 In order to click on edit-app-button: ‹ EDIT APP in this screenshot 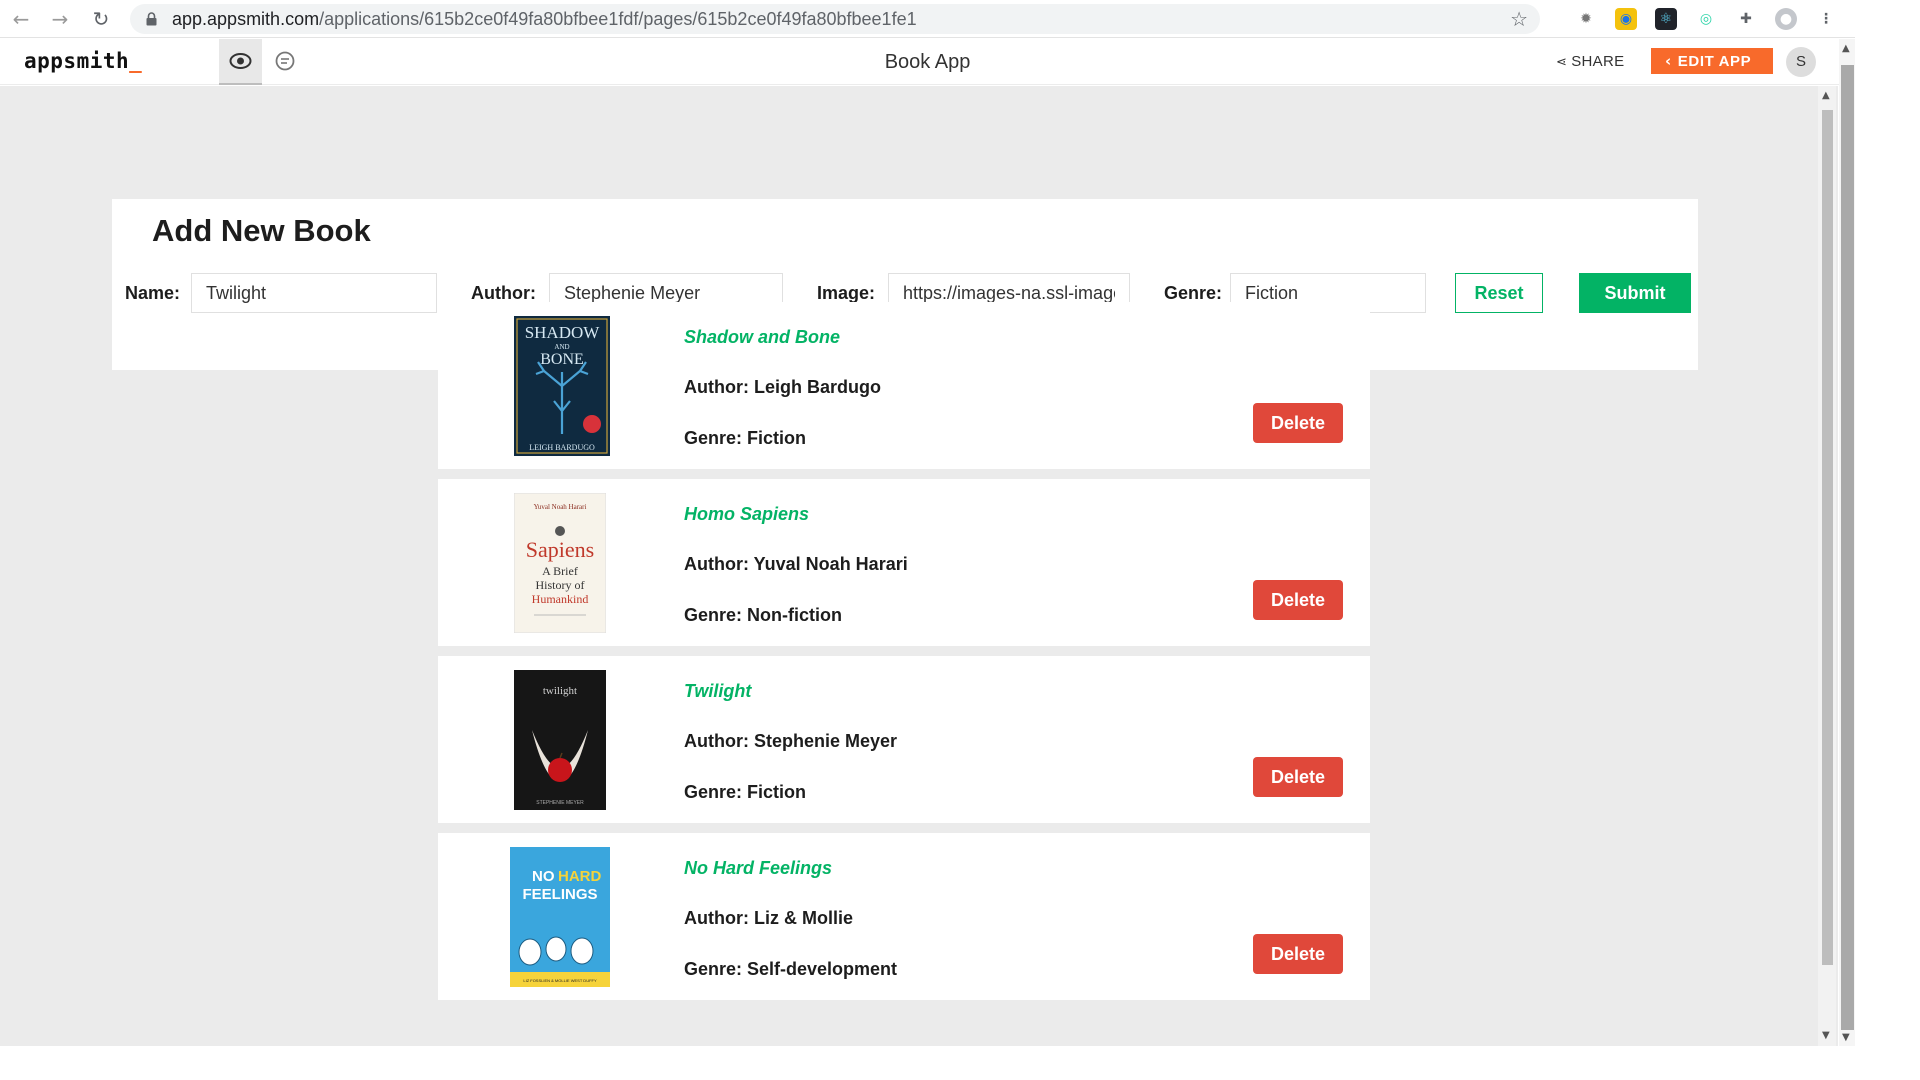, I will do `click(1712, 61)`.